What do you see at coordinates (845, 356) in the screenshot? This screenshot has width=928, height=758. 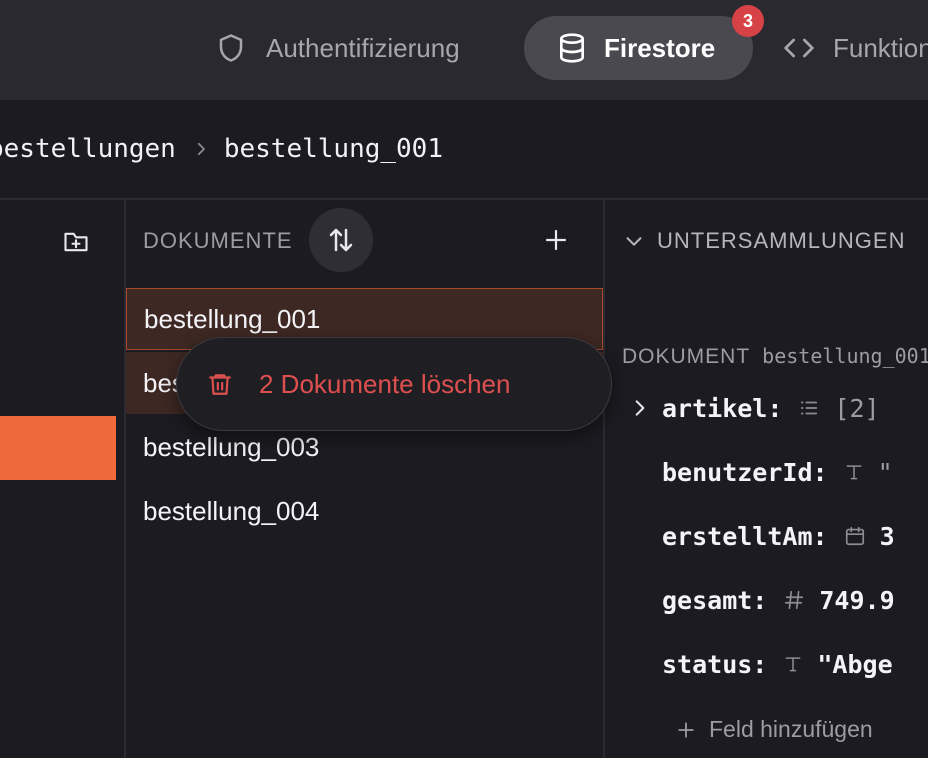 I see `document-id: bestellung_001` at bounding box center [845, 356].